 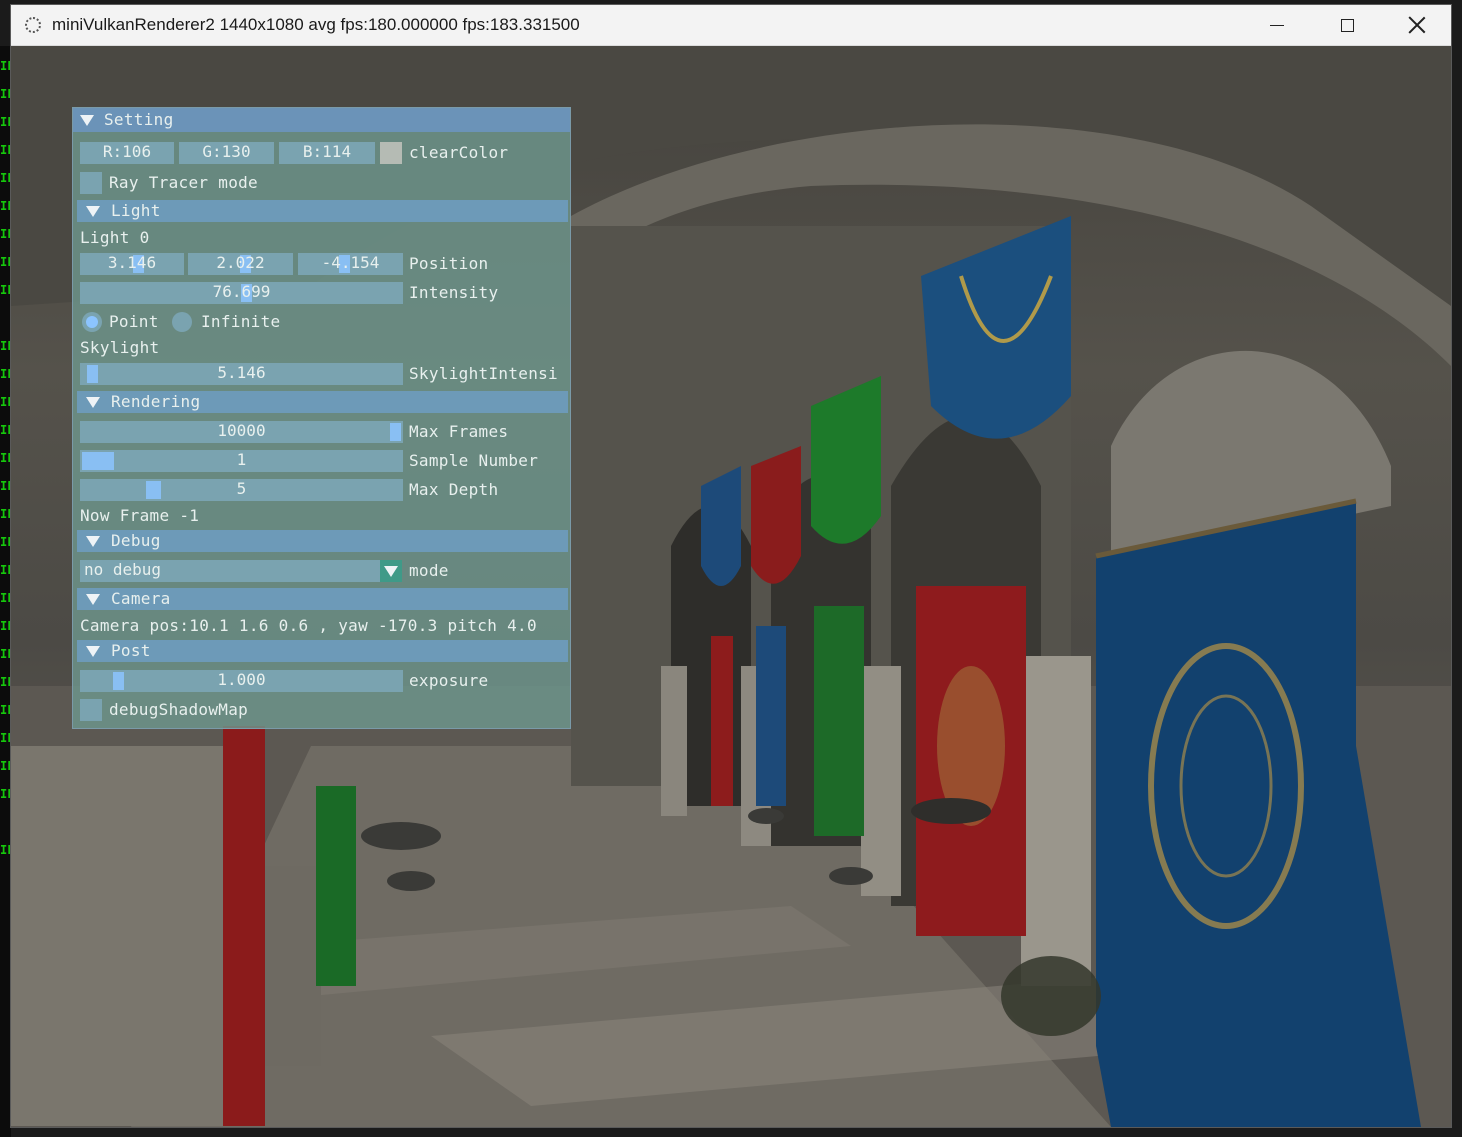 I want to click on clear-color-r-field: R:106, so click(x=127, y=153).